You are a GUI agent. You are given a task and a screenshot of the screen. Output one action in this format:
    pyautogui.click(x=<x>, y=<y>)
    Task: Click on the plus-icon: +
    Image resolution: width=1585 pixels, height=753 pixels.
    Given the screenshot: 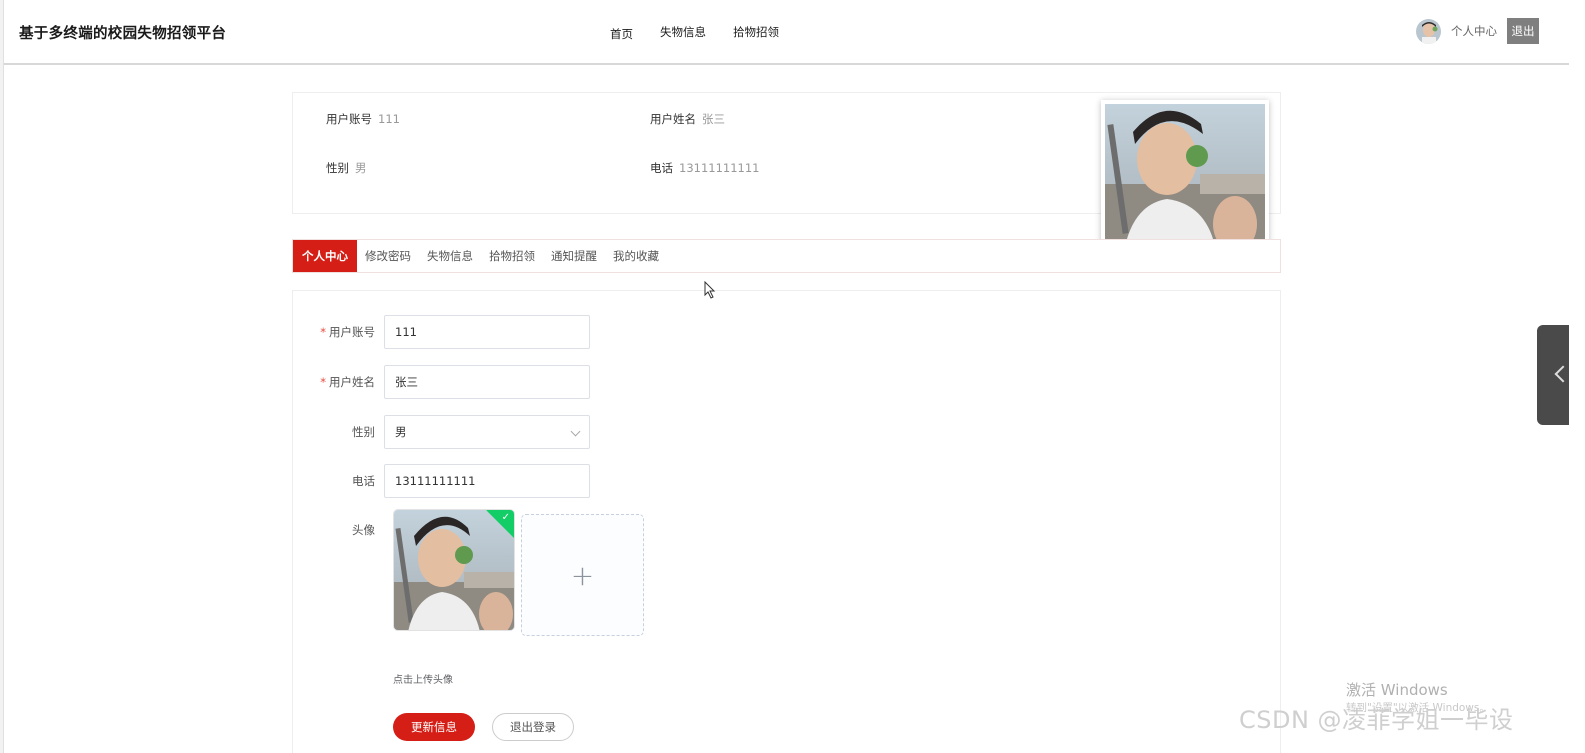 What is the action you would take?
    pyautogui.click(x=582, y=575)
    